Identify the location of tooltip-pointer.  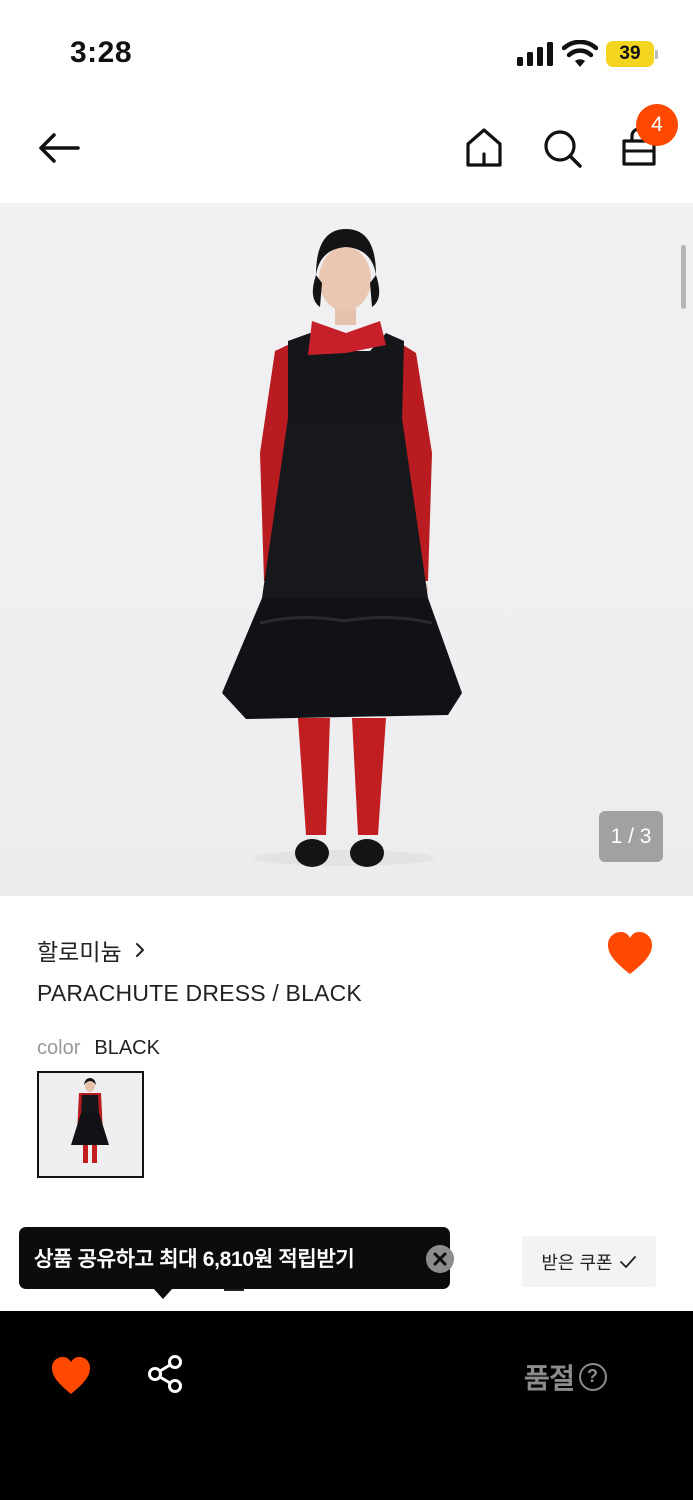
(163, 1293).